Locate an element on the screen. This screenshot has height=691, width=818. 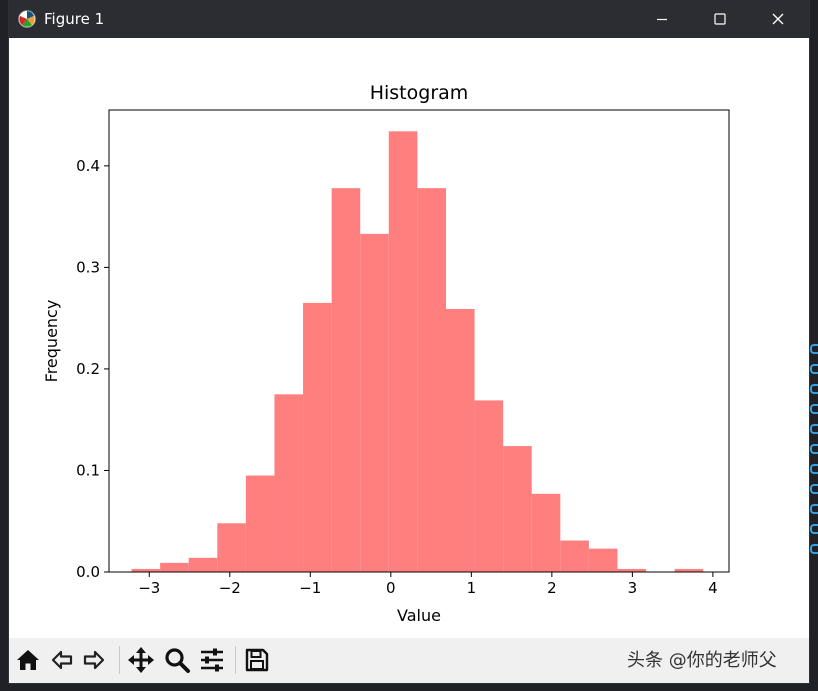
magnifier-icon is located at coordinates (177, 660).